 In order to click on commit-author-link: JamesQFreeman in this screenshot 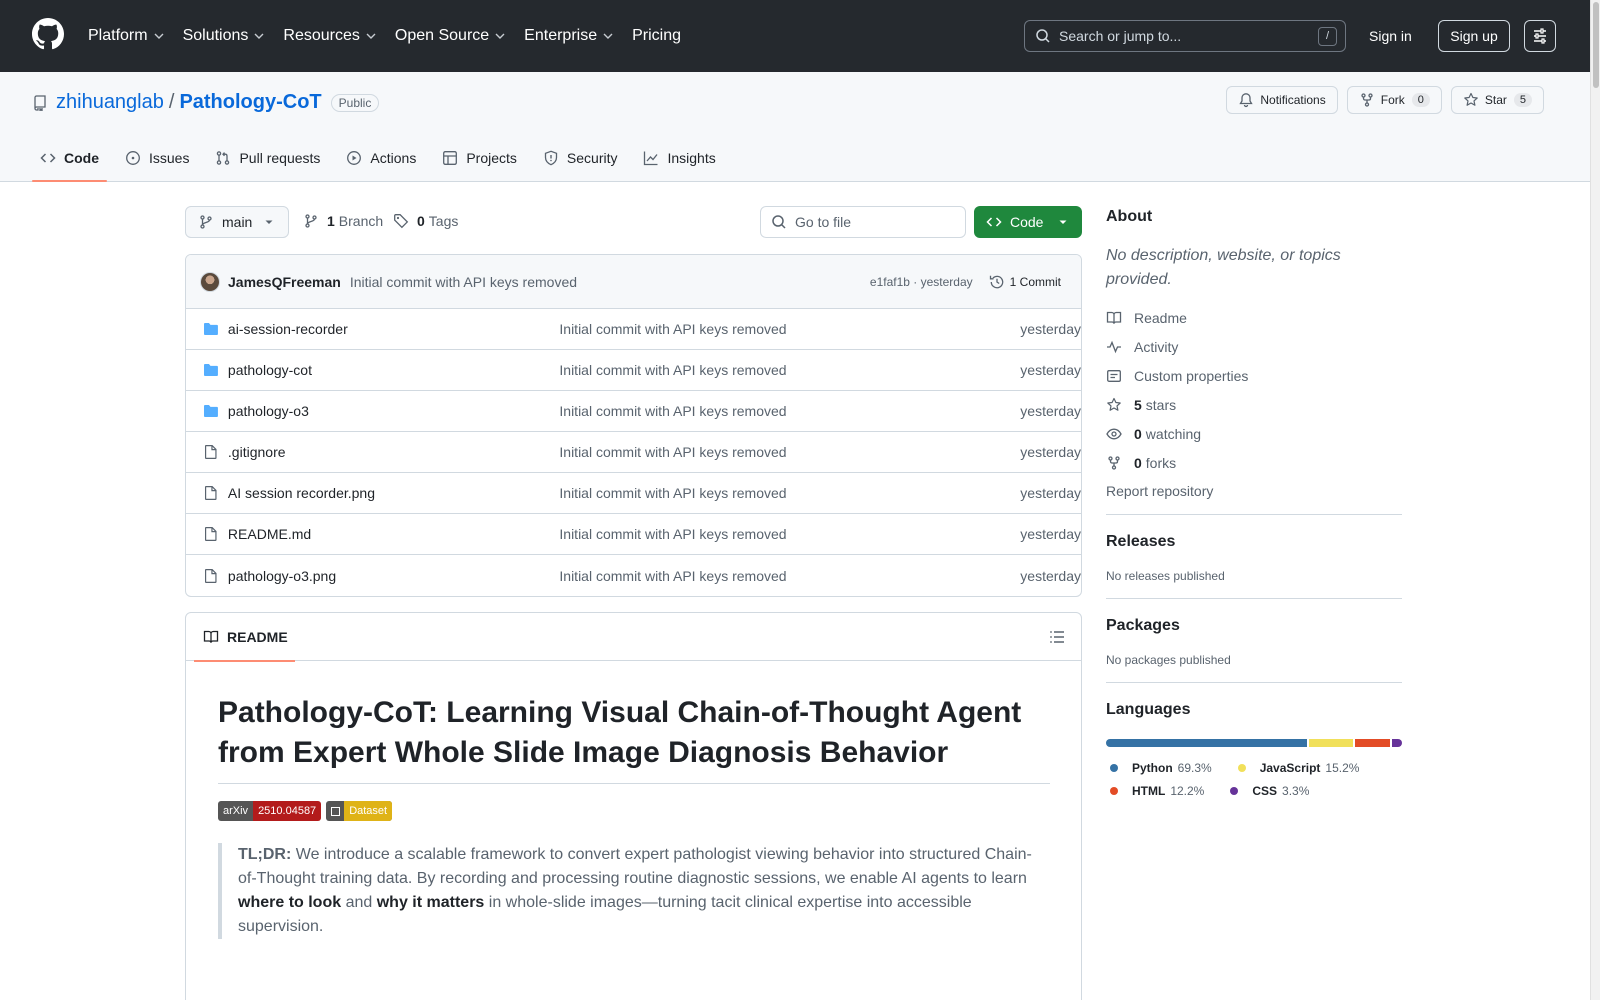, I will do `click(284, 282)`.